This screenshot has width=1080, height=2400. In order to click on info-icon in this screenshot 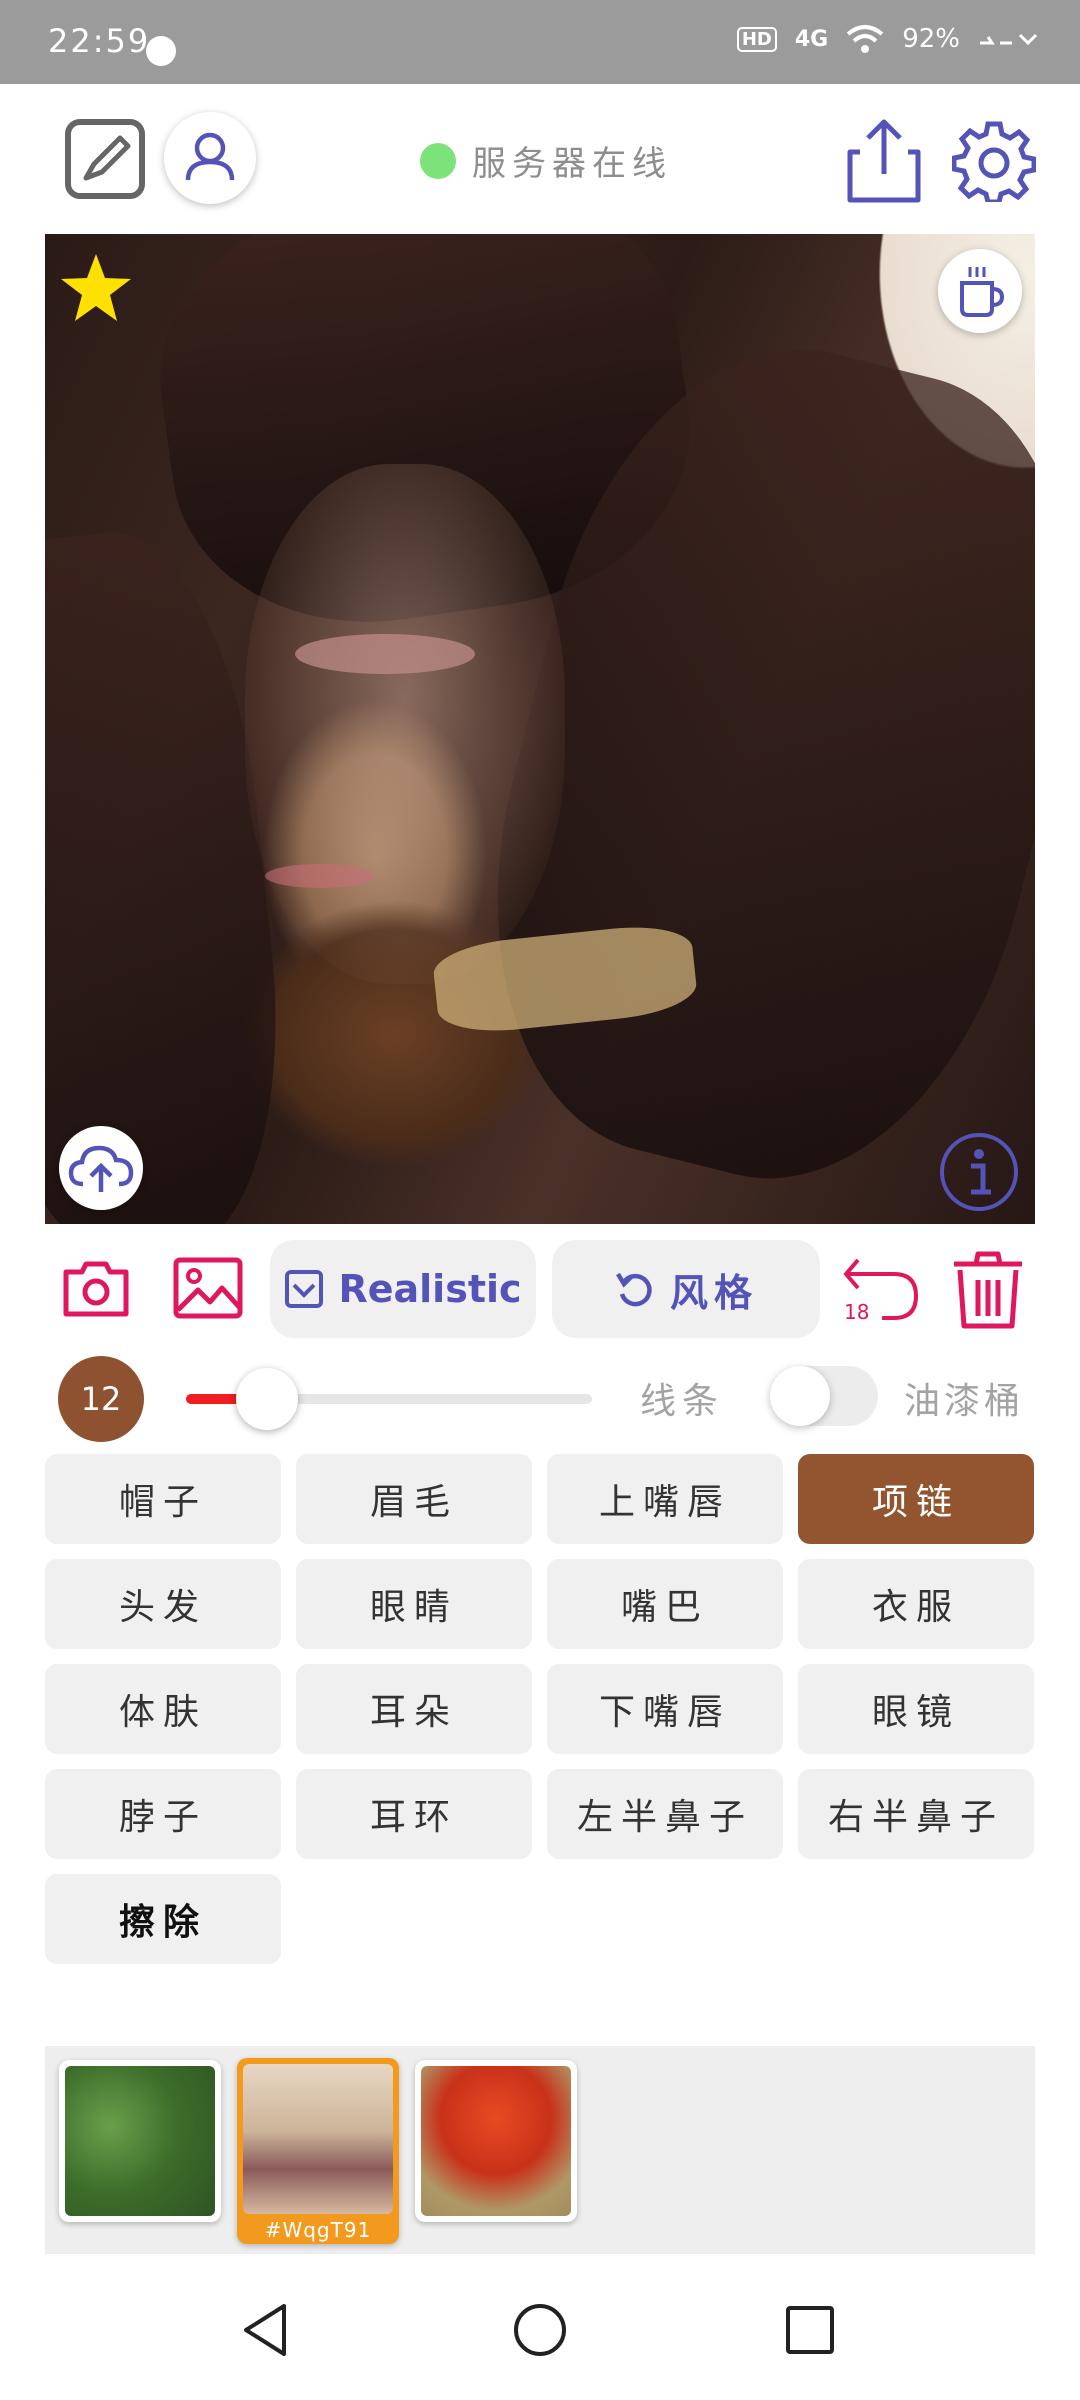, I will do `click(979, 1172)`.